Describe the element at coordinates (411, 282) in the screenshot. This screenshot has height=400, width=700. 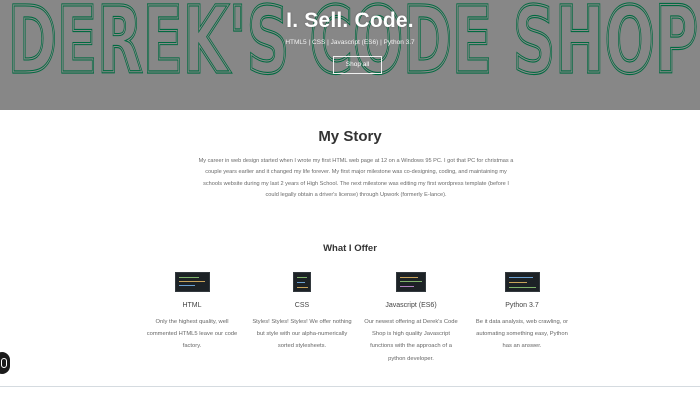
I see `javascript-code-thumbnail` at that location.